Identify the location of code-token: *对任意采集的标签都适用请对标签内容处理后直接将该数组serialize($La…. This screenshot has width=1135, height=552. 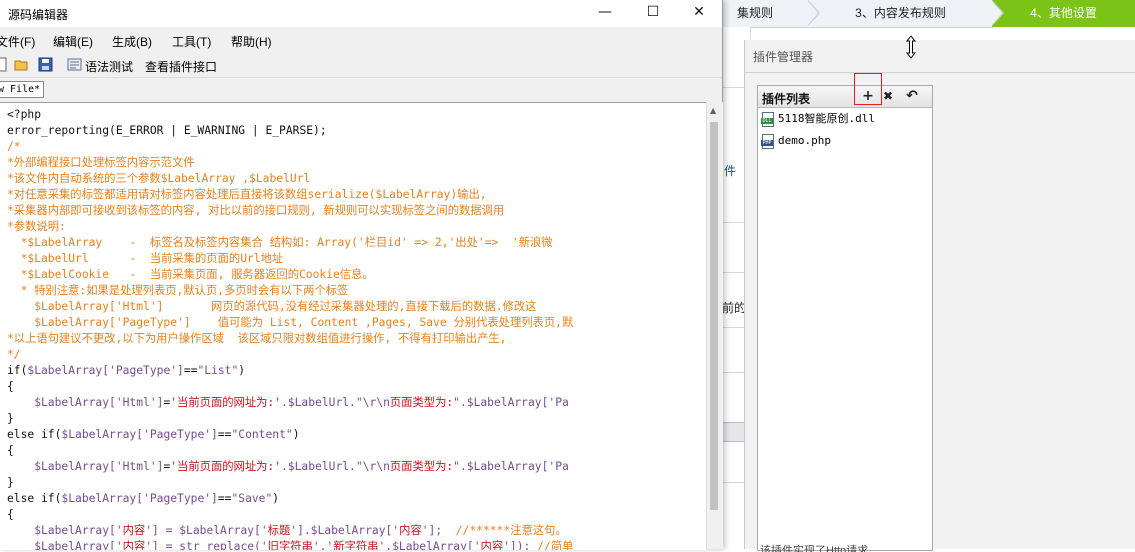
(247, 194).